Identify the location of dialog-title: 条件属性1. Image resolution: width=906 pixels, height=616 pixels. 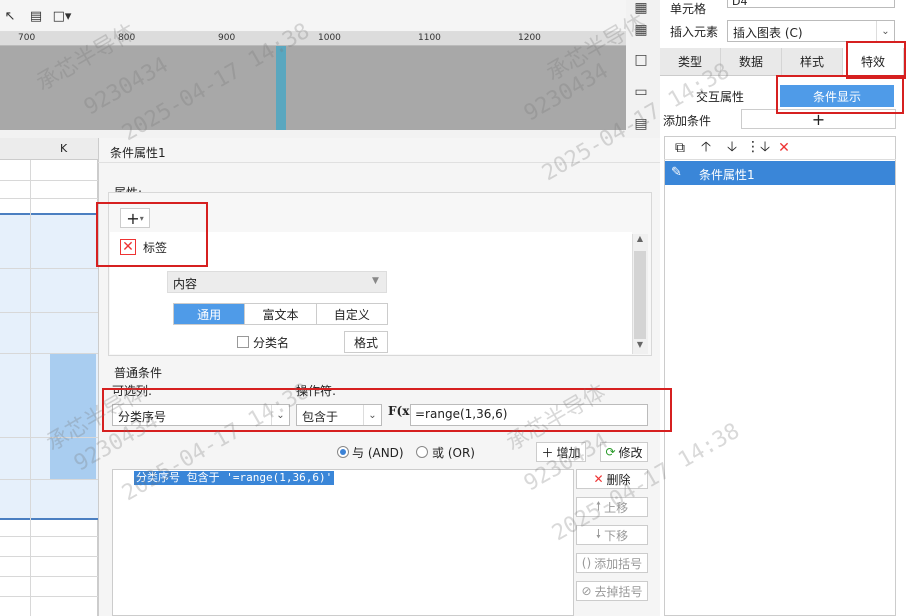
(138, 153).